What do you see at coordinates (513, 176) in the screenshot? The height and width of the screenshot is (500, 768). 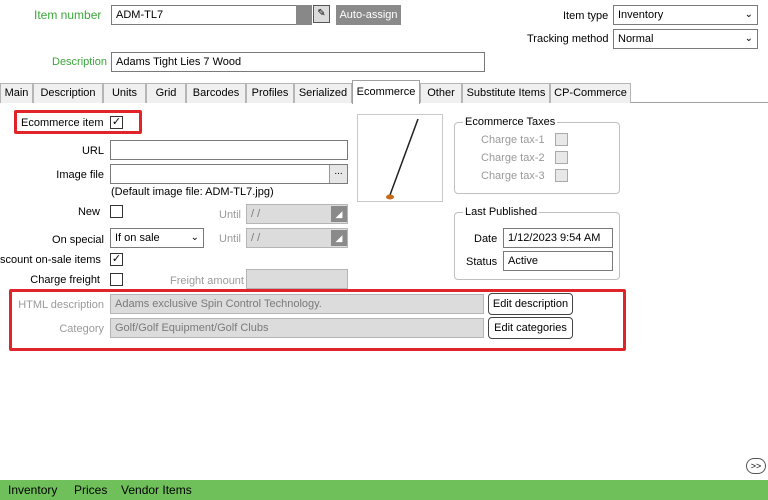 I see `charge-tax-3-label: Charge tax-3` at bounding box center [513, 176].